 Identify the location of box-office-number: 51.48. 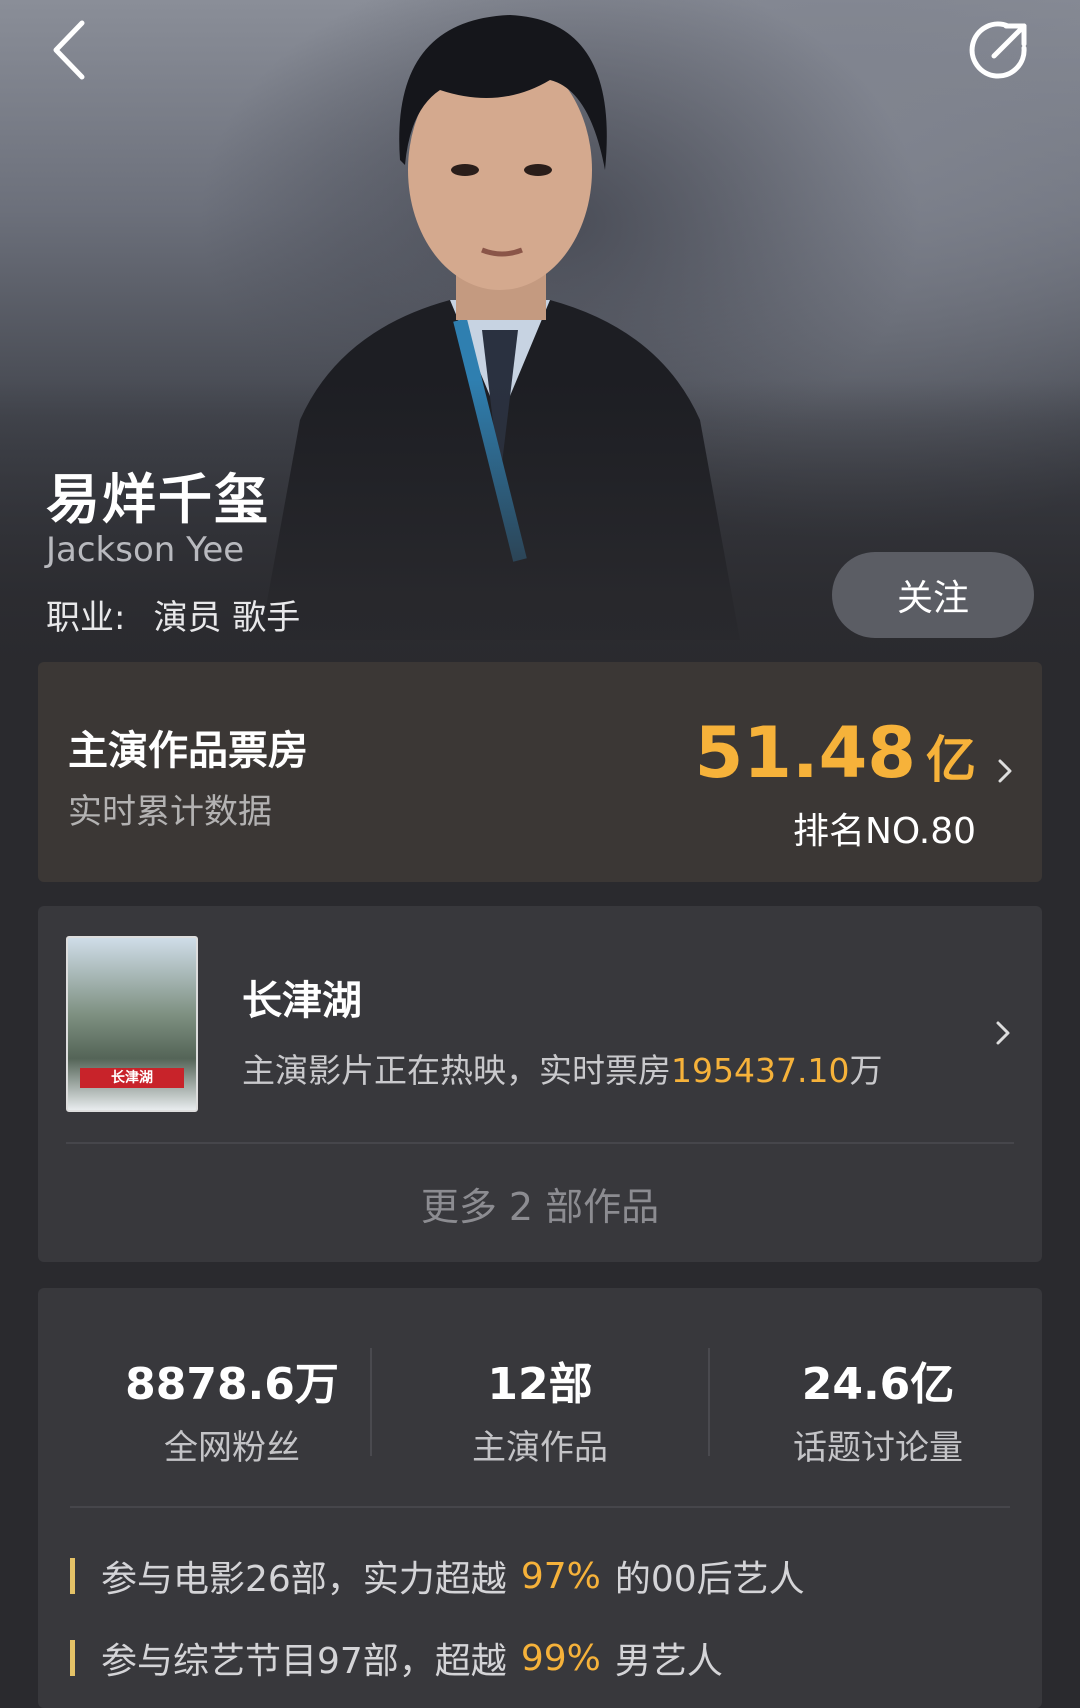
(805, 753).